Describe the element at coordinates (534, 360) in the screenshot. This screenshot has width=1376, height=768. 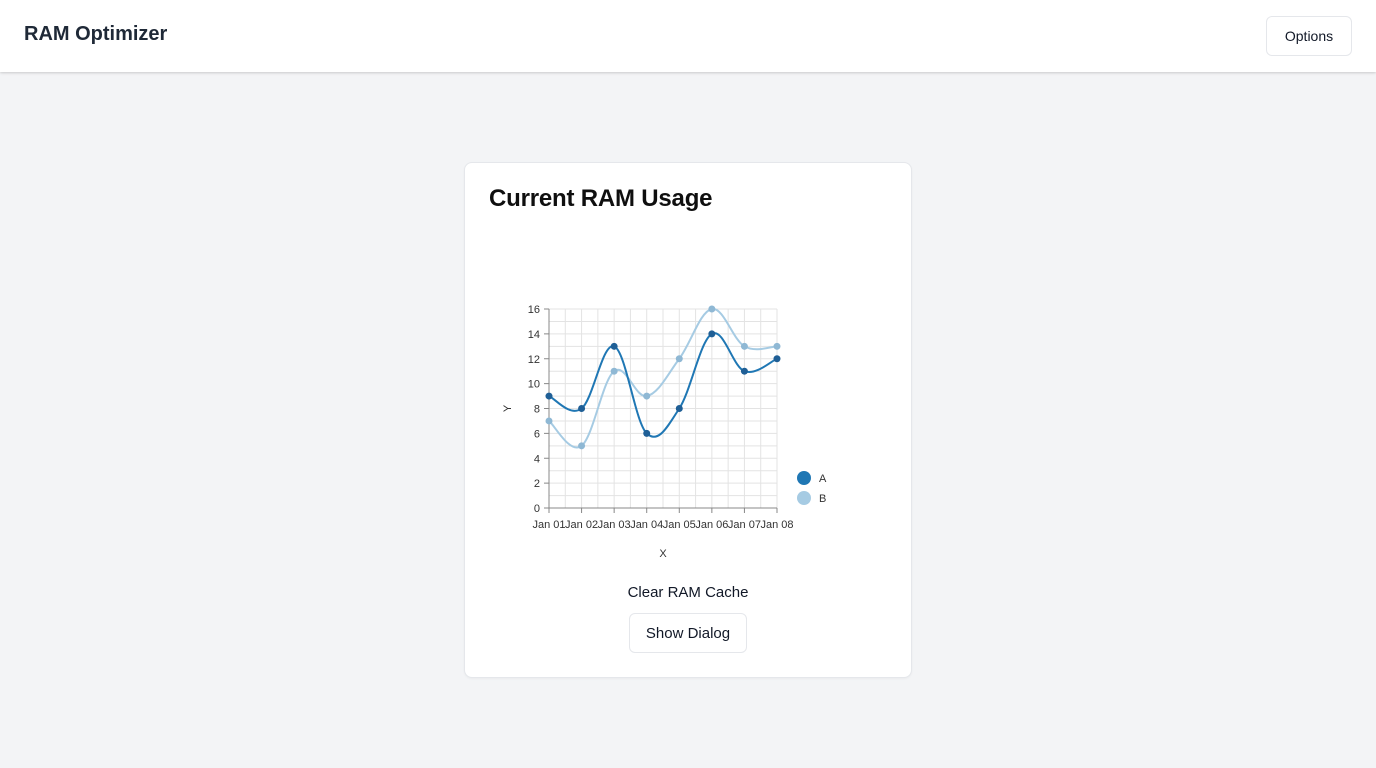
I see `y-tick-label: 12` at that location.